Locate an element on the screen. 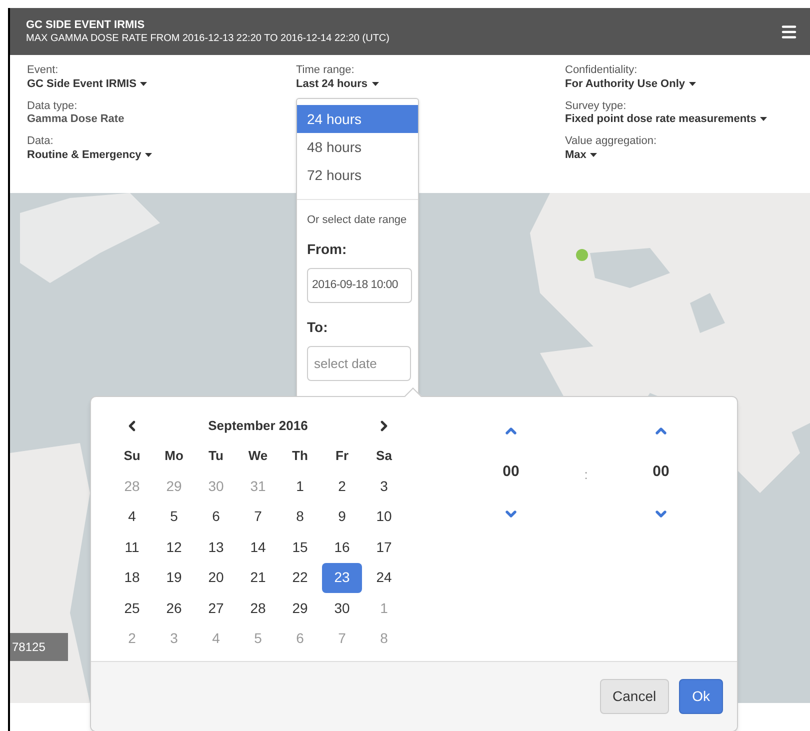  calendar-day: 23 is located at coordinates (342, 577).